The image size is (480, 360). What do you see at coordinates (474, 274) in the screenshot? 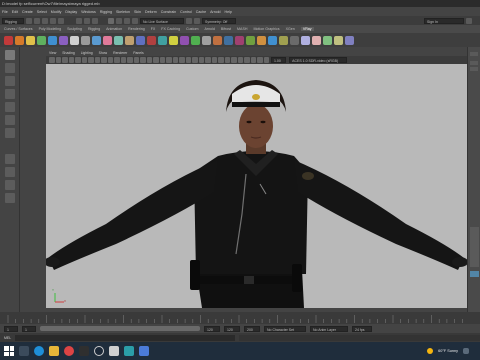
I see `layer-item-selected` at bounding box center [474, 274].